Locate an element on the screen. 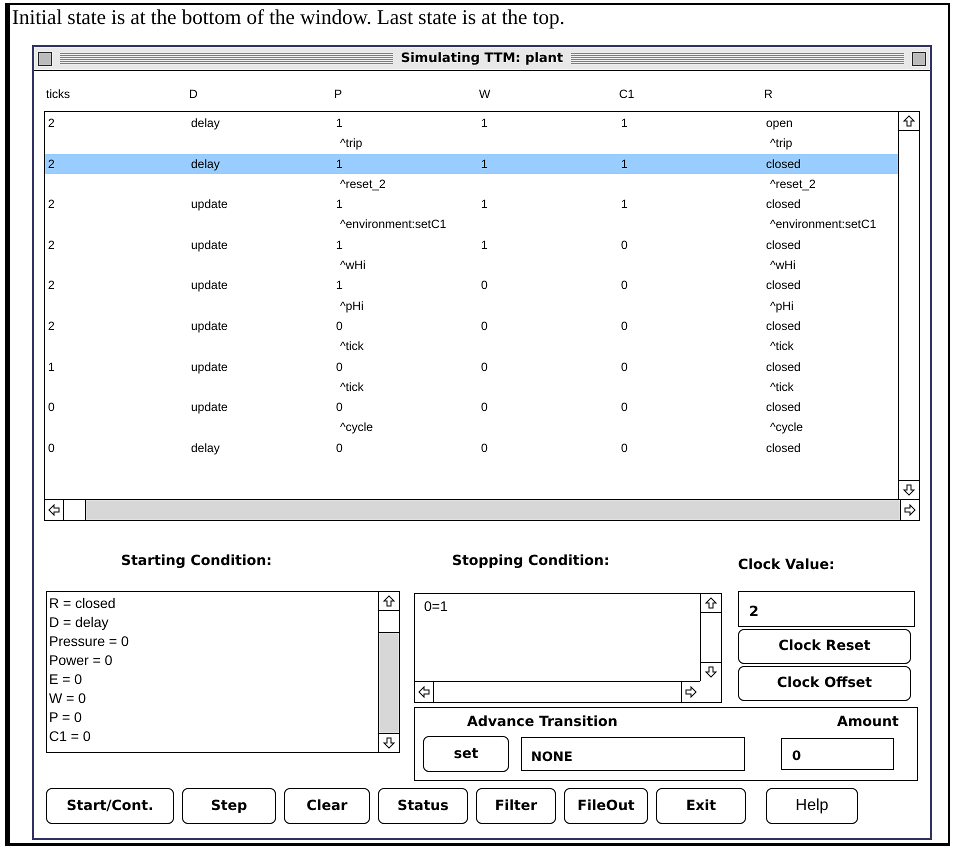  horizontal-scrollbar is located at coordinates (482, 509).